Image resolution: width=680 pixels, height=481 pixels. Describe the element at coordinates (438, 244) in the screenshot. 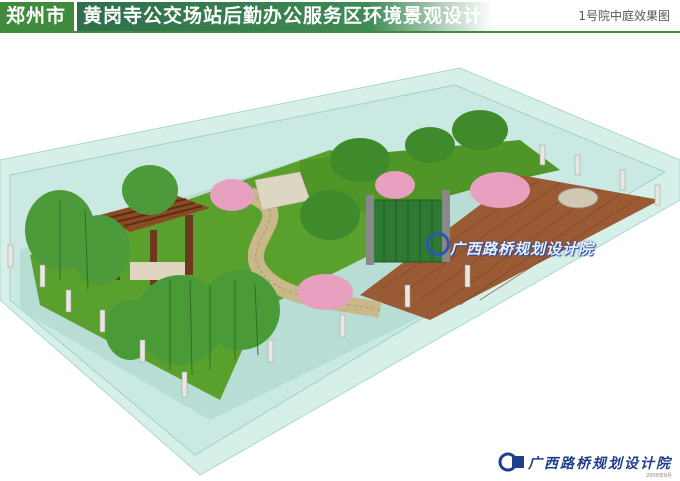

I see `watermark-logo-icon` at that location.